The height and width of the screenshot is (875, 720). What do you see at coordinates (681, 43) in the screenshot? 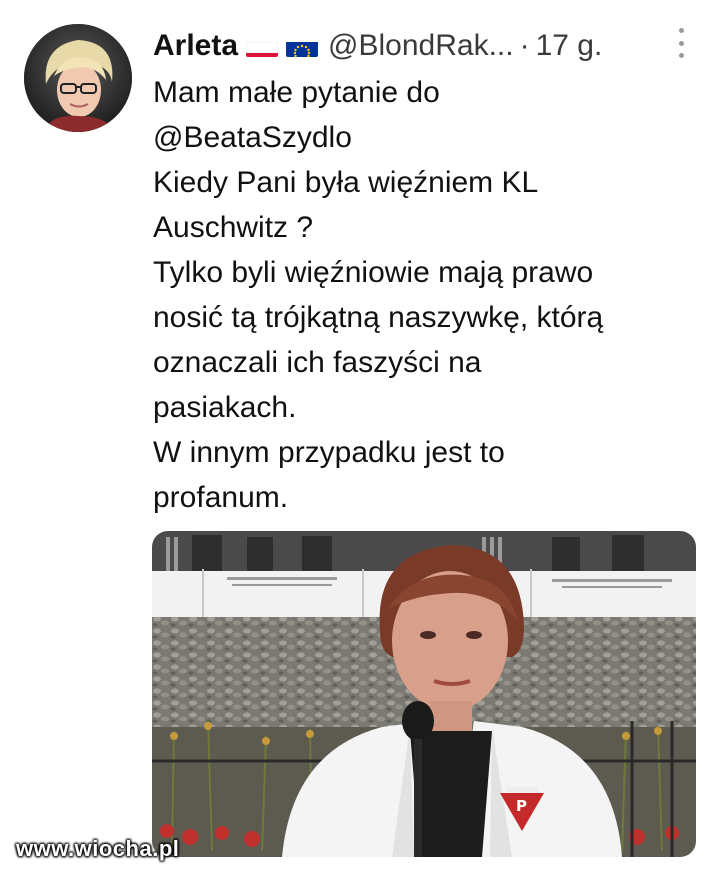
I see `more-options-icon` at bounding box center [681, 43].